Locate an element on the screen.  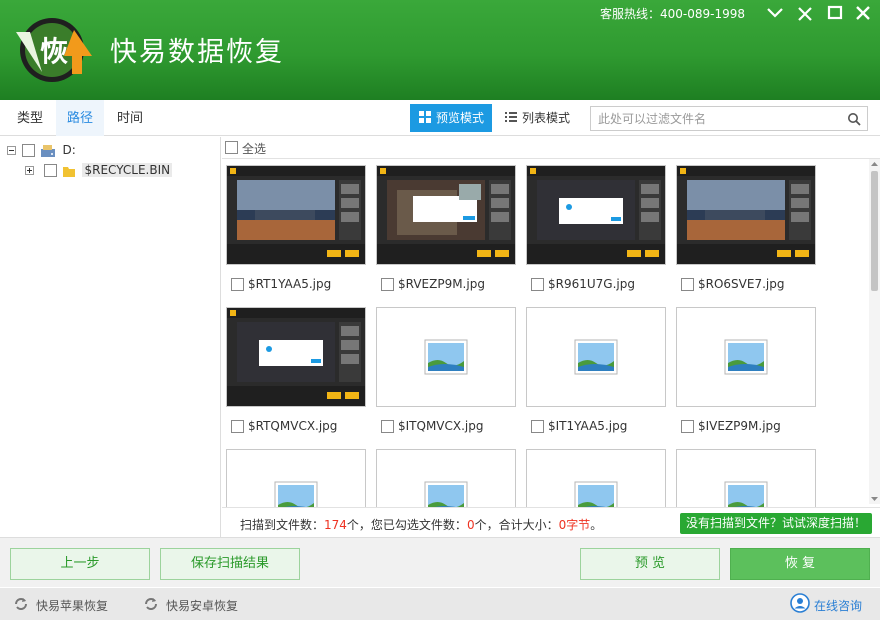
scrollbar-thumb is located at coordinates (874, 231).